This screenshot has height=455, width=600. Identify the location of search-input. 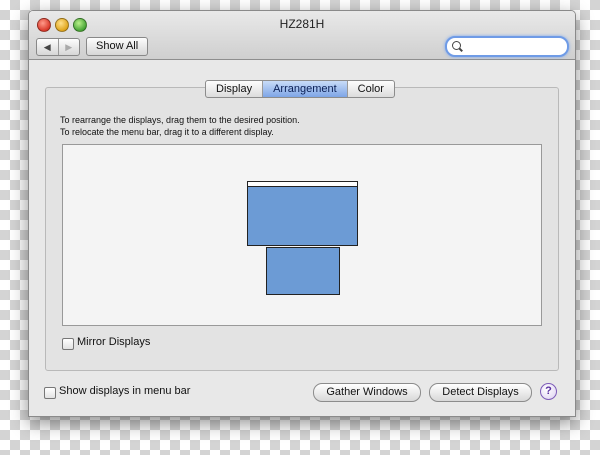
(514, 47).